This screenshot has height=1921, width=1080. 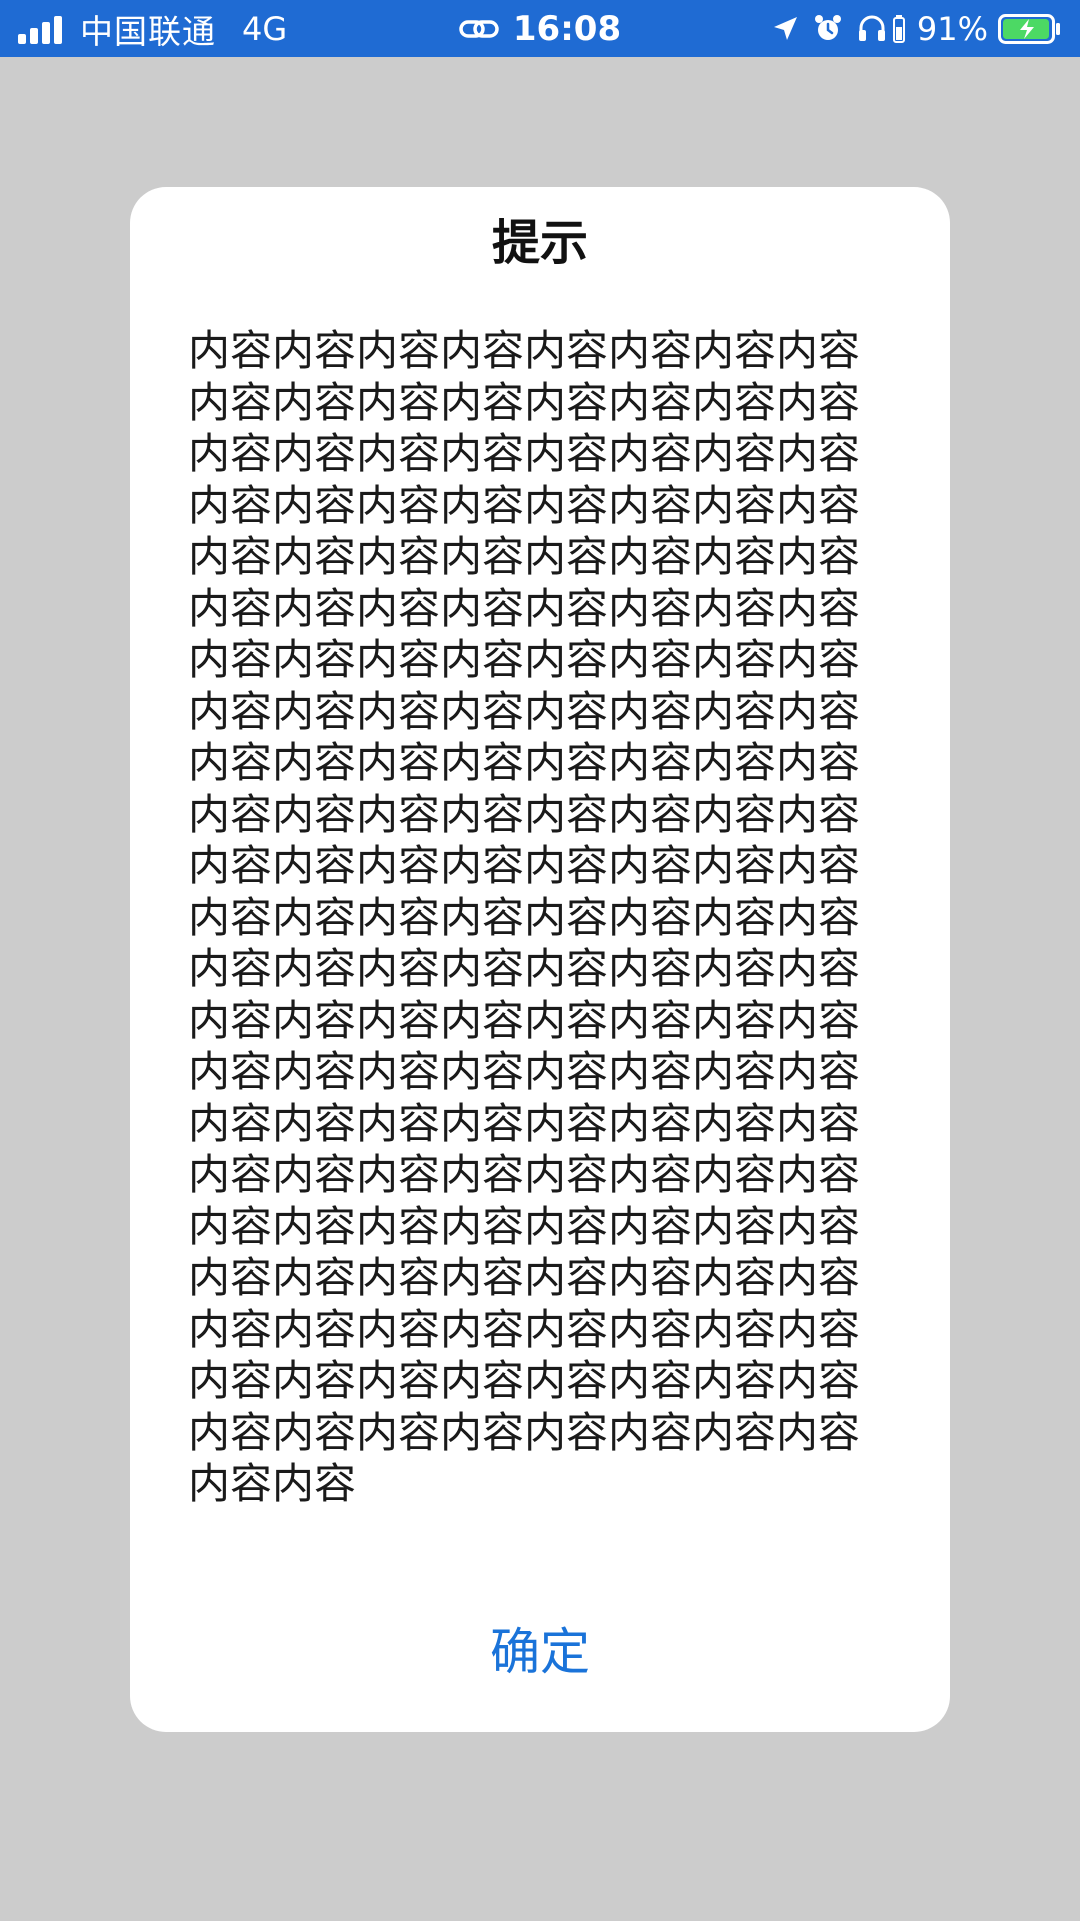 What do you see at coordinates (42, 29) in the screenshot?
I see `signal-icon` at bounding box center [42, 29].